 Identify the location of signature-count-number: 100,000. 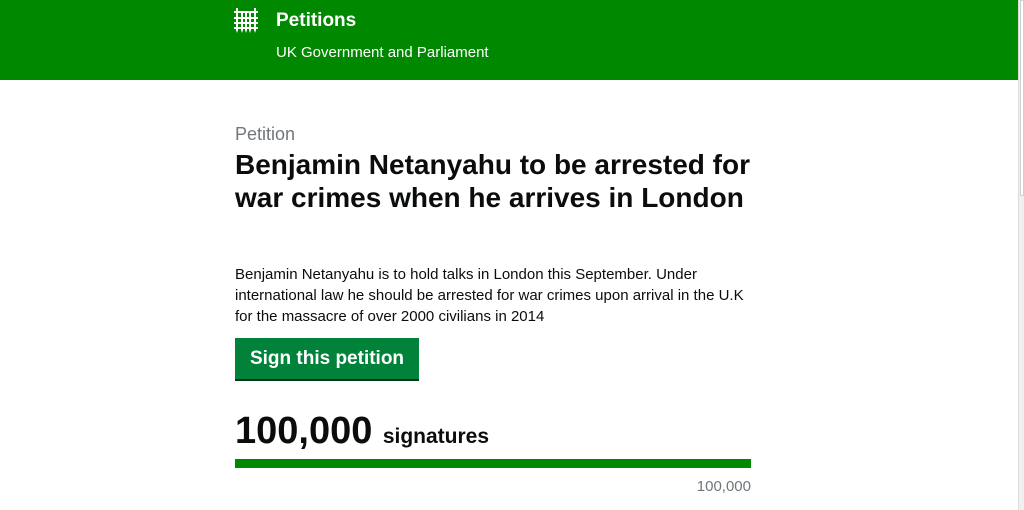
(304, 431).